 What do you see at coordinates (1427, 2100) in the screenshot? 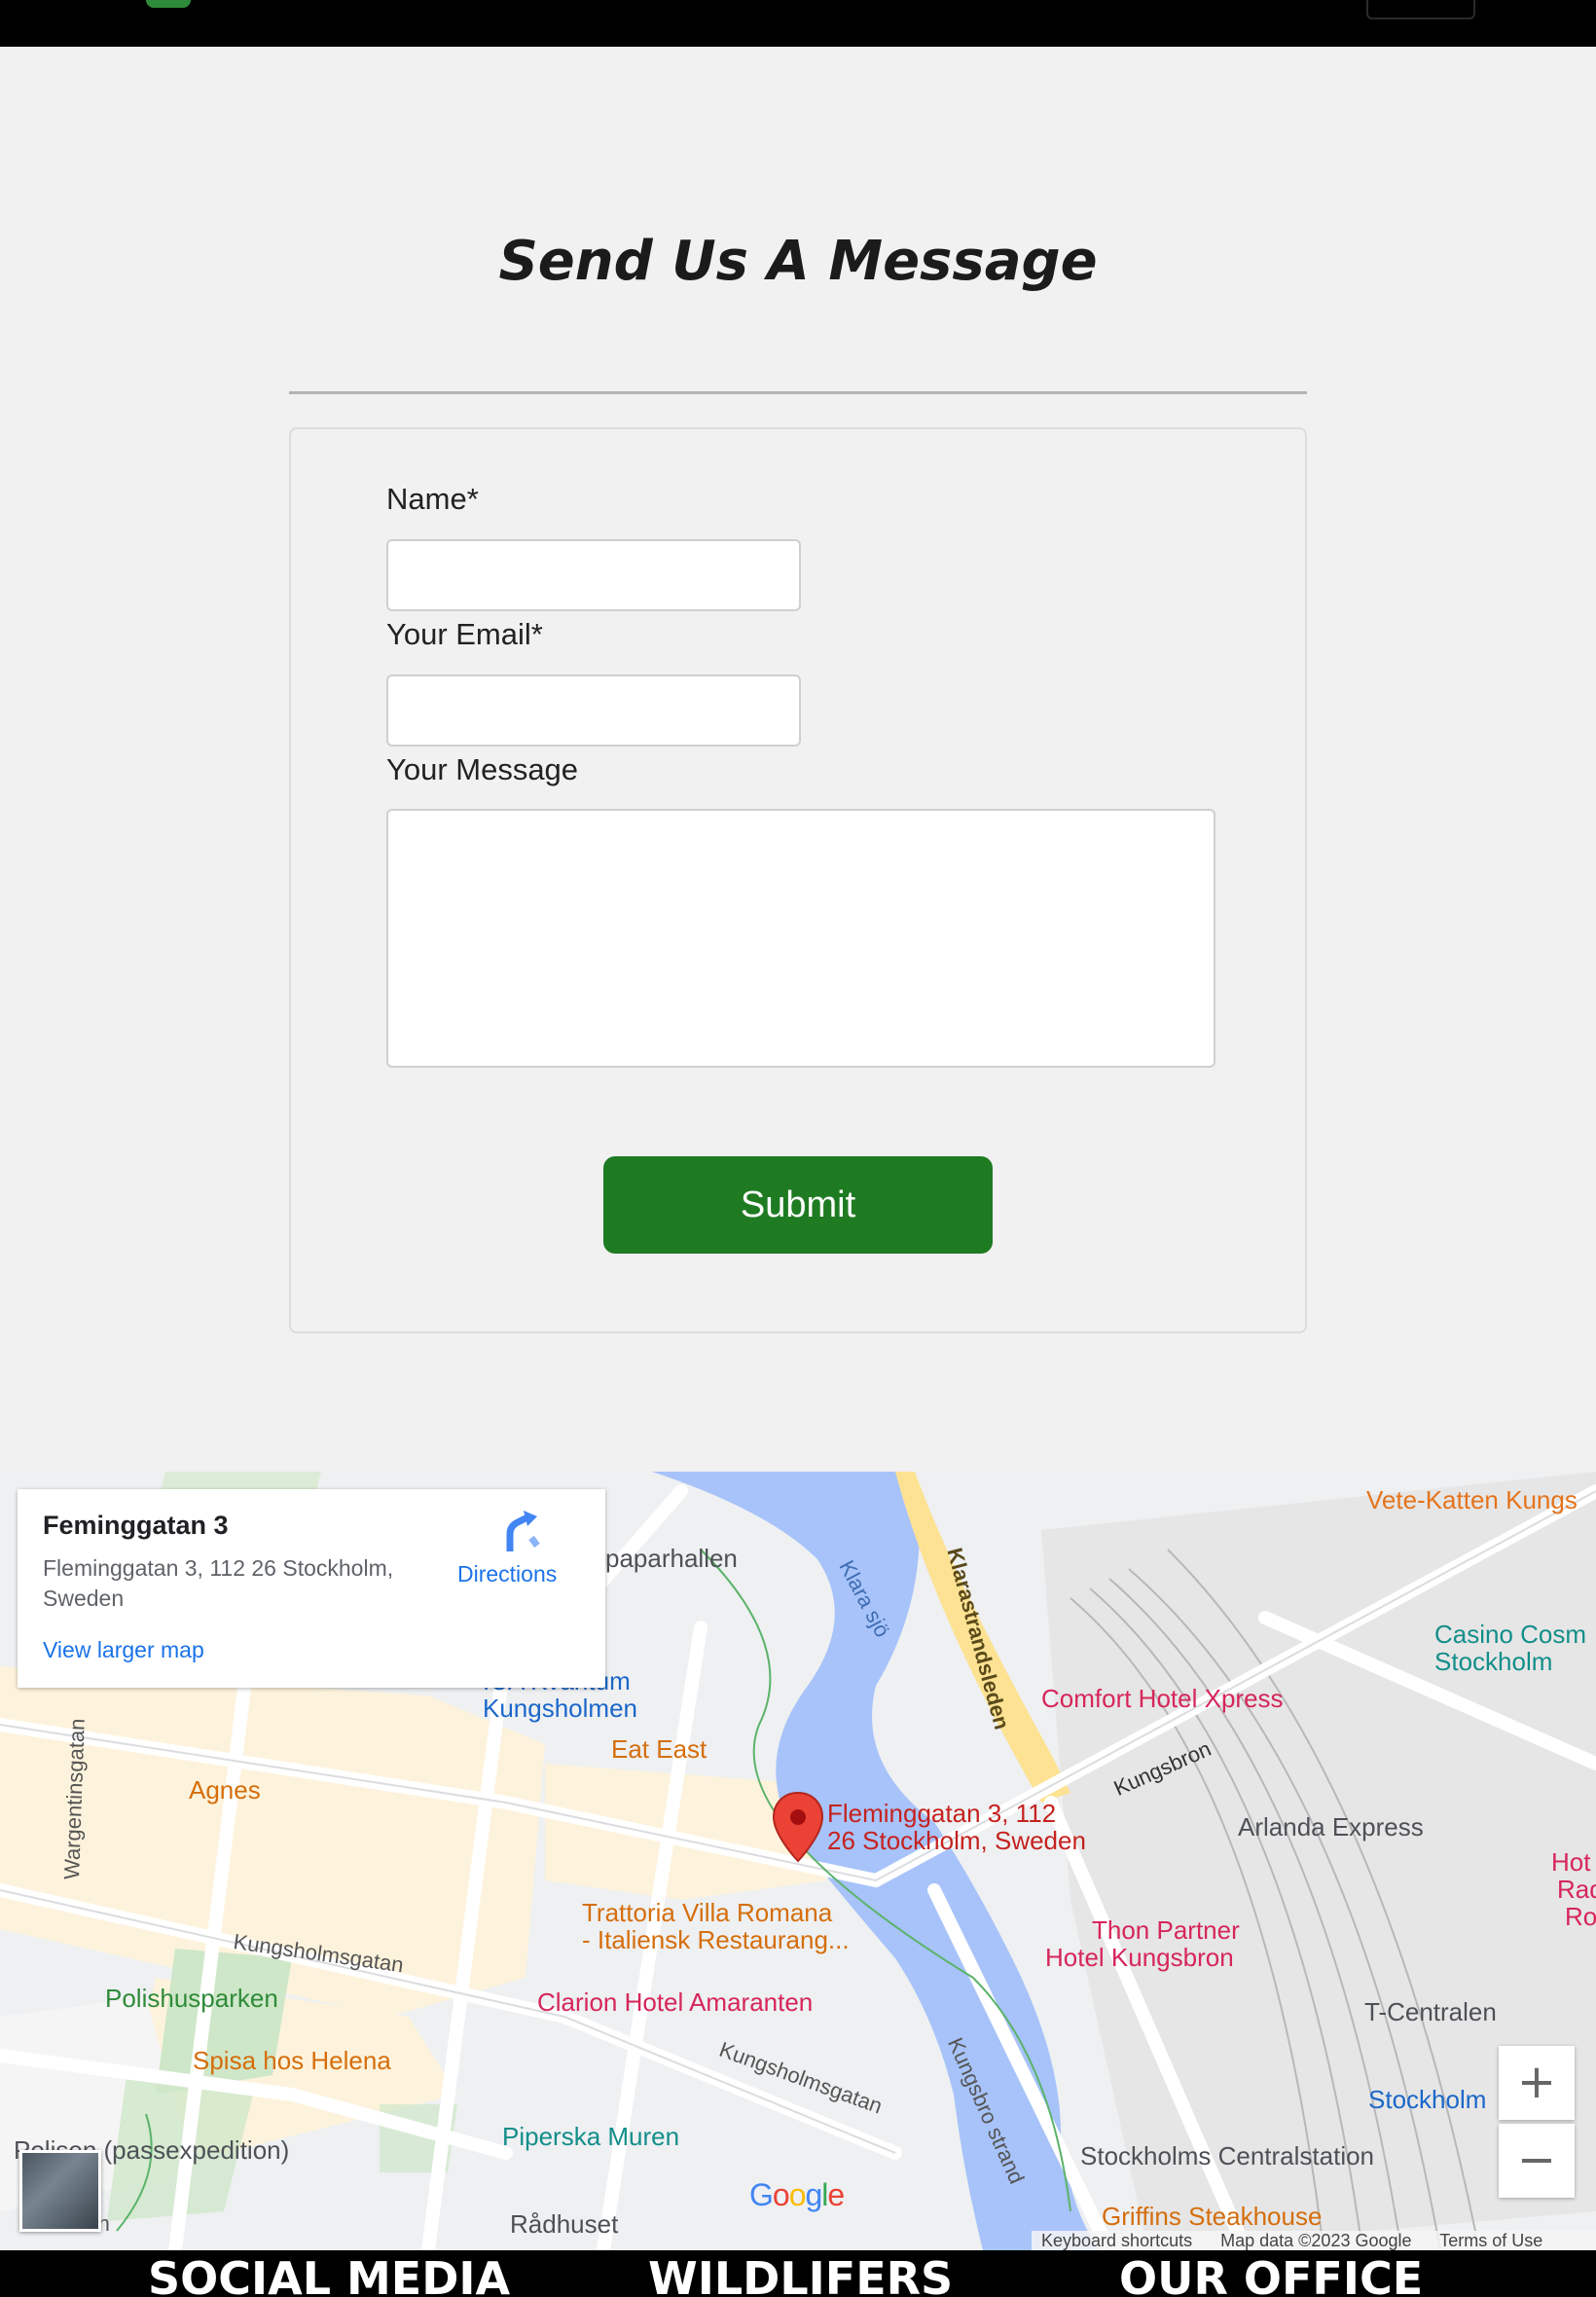
I see `poi-stockholm-c: Stockholm` at bounding box center [1427, 2100].